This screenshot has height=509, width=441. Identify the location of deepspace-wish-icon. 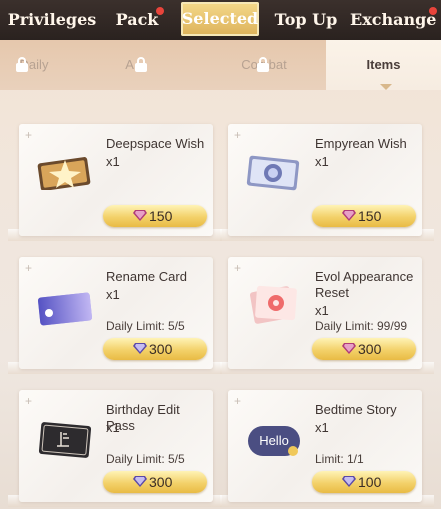
(64, 173).